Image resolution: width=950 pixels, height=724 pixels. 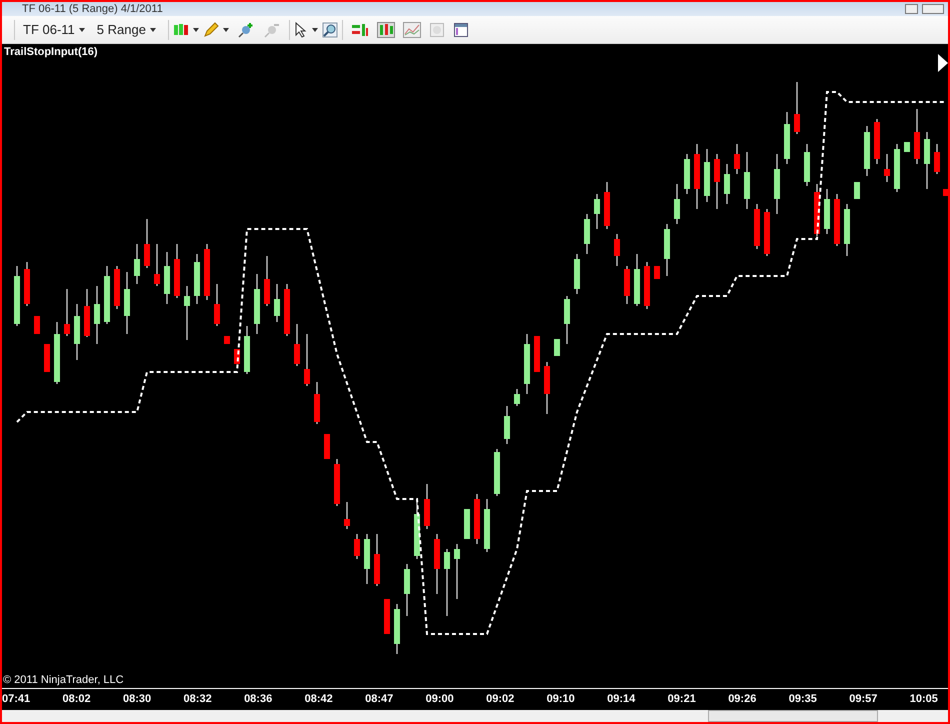 What do you see at coordinates (560, 699) in the screenshot?
I see `axis-label: 09:10` at bounding box center [560, 699].